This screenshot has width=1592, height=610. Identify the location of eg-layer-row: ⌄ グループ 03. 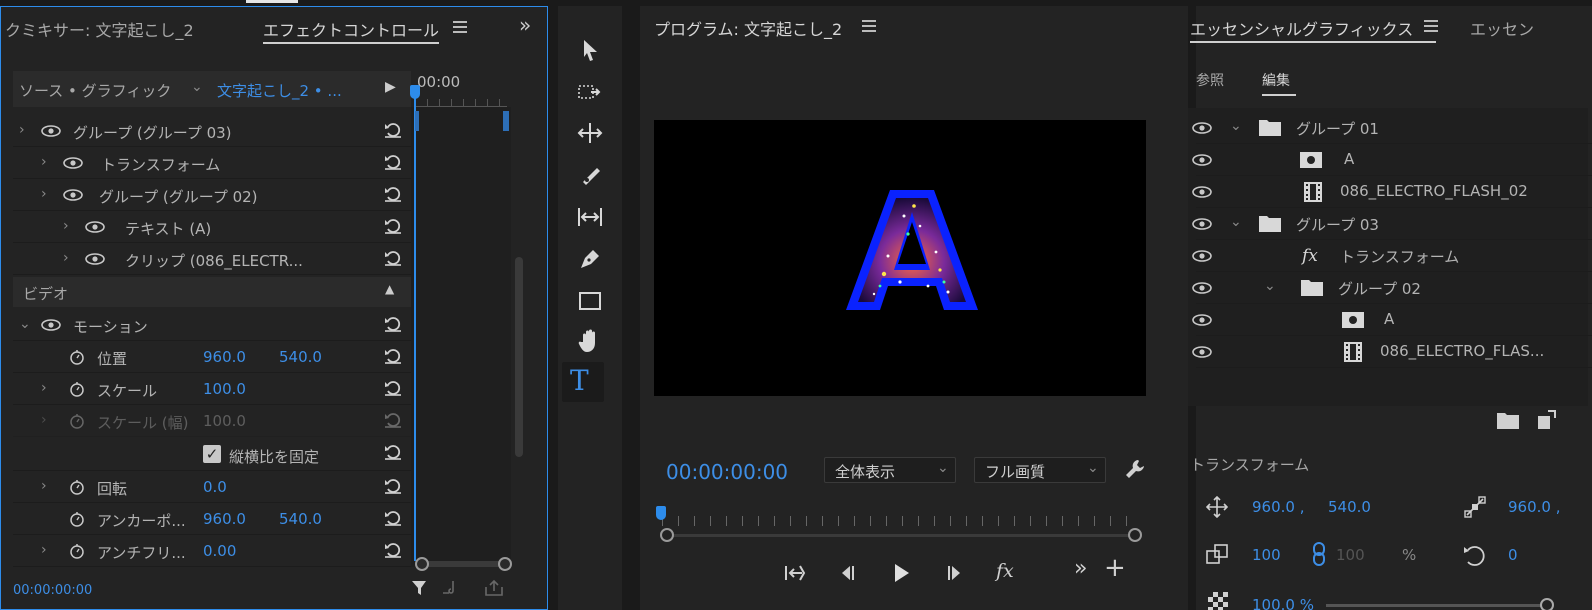
(1392, 224).